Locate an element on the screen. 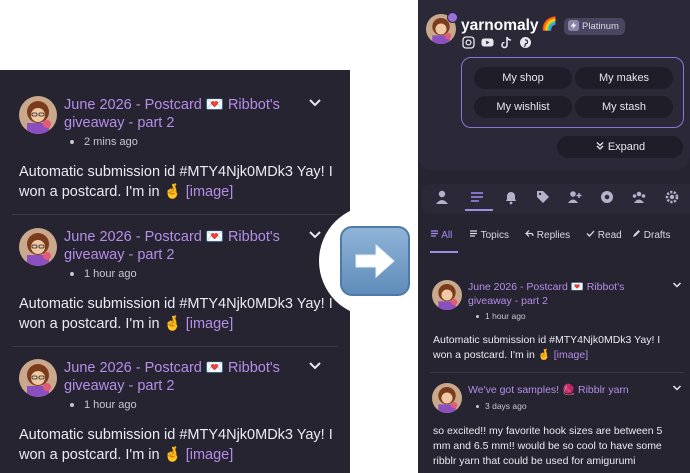  platinum-badge-label: Platinum is located at coordinates (600, 26).